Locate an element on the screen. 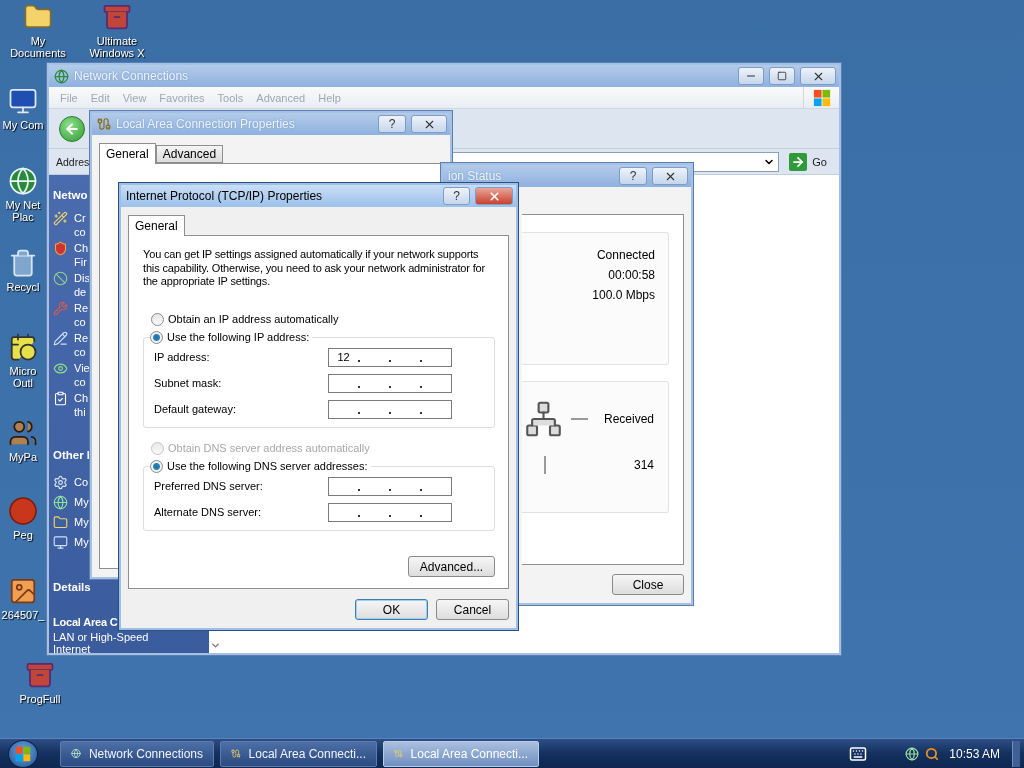 Image resolution: width=1024 pixels, height=768 pixels. close-button: Close is located at coordinates (648, 584).